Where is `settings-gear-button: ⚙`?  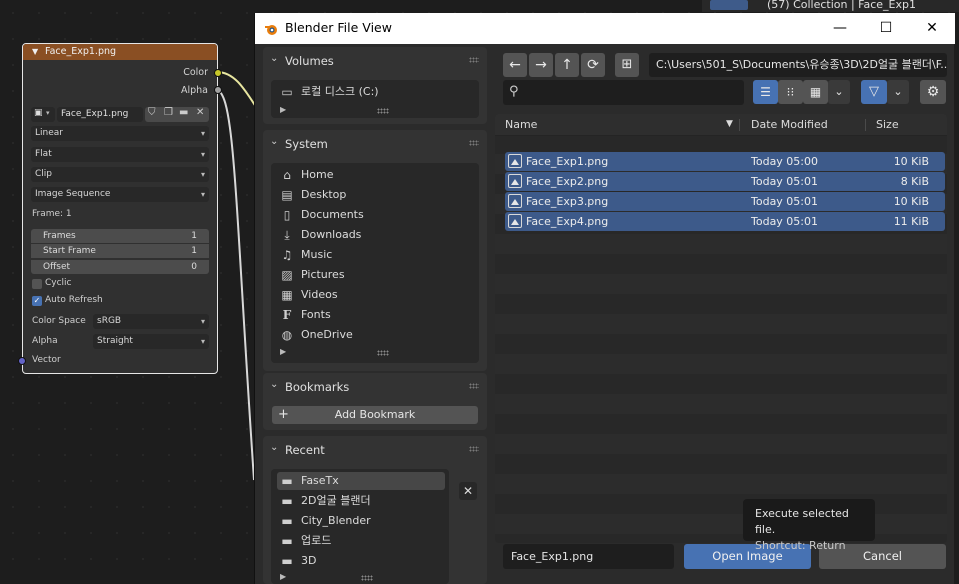
settings-gear-button: ⚙ is located at coordinates (933, 92).